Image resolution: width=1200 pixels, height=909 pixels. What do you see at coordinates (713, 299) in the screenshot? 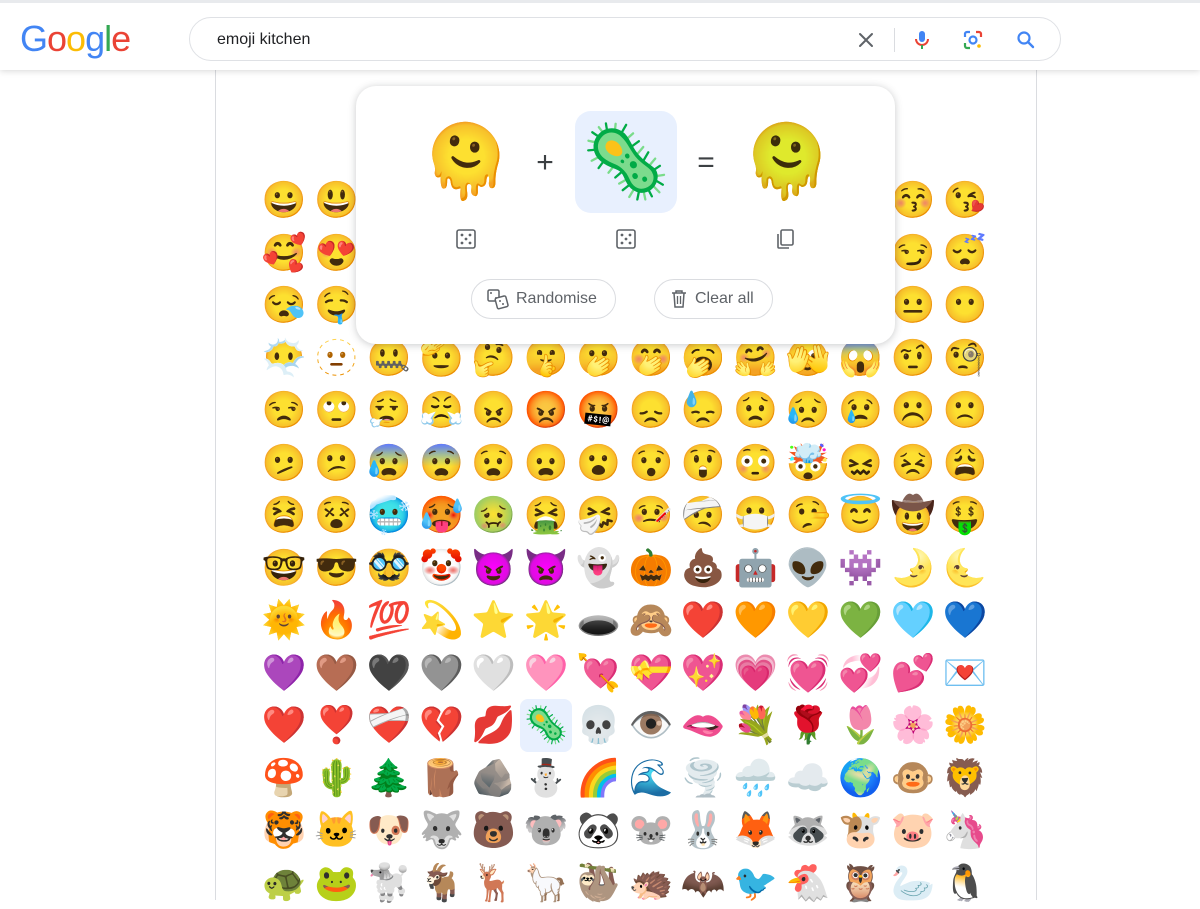
I see `clear-all-button: Clear all` at bounding box center [713, 299].